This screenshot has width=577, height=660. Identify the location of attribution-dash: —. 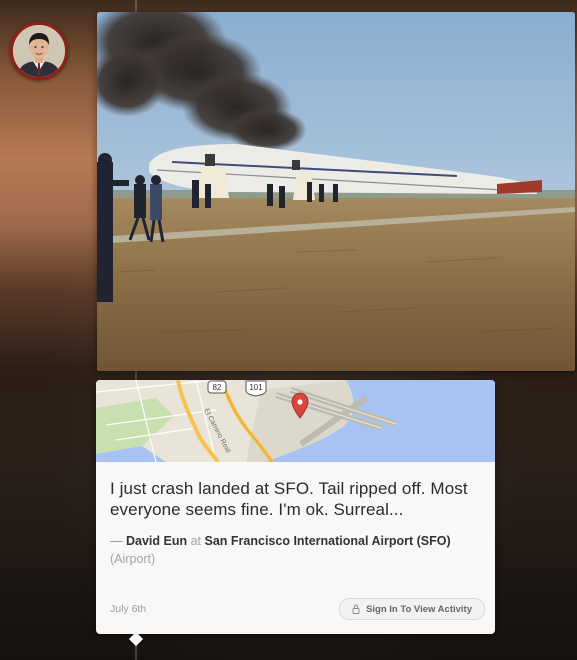
(118, 541).